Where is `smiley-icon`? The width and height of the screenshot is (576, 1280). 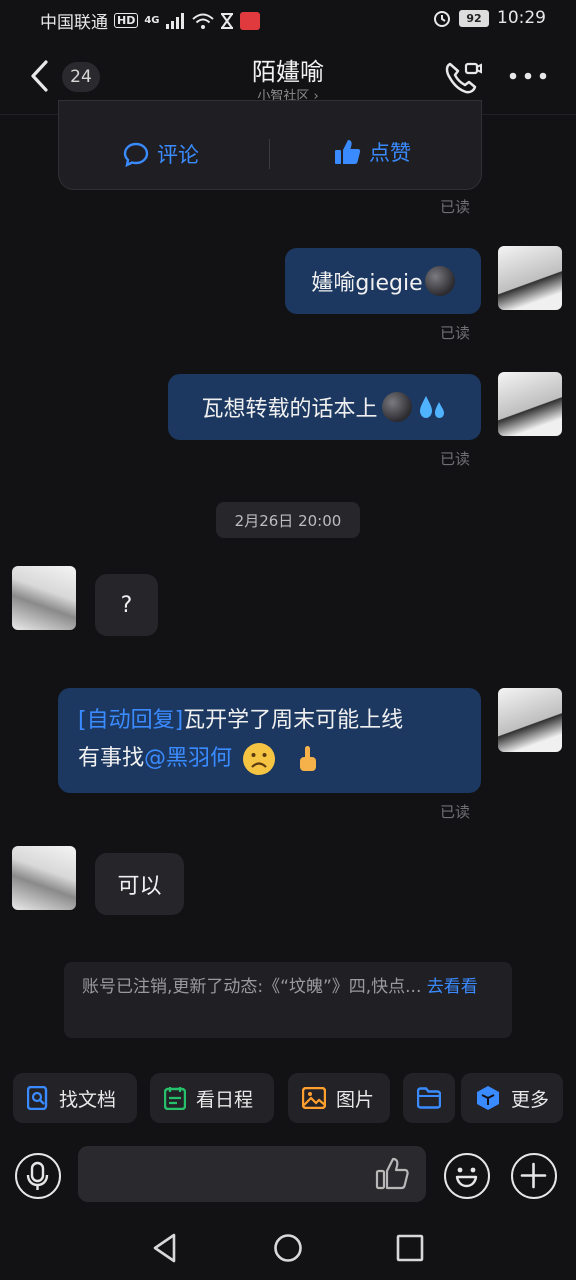 smiley-icon is located at coordinates (466, 1177).